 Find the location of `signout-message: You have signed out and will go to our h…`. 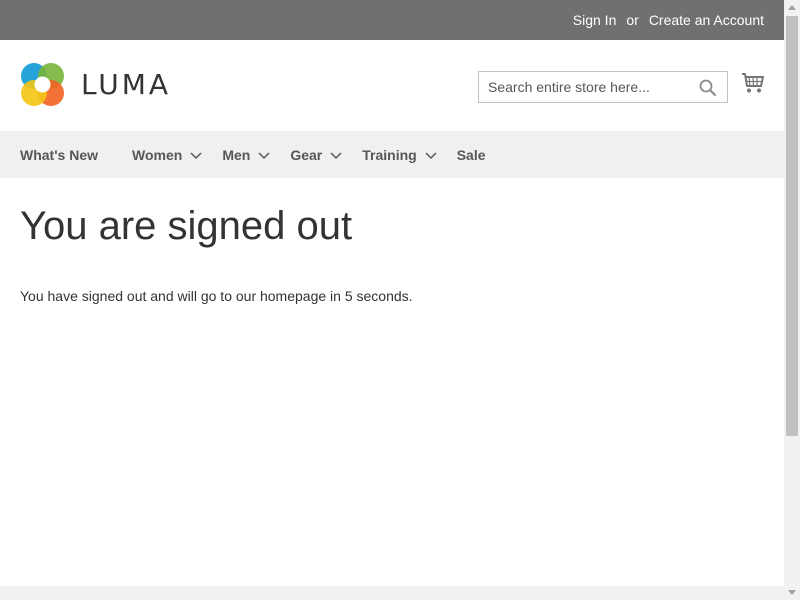

signout-message: You have signed out and will go to our h… is located at coordinates (216, 296).